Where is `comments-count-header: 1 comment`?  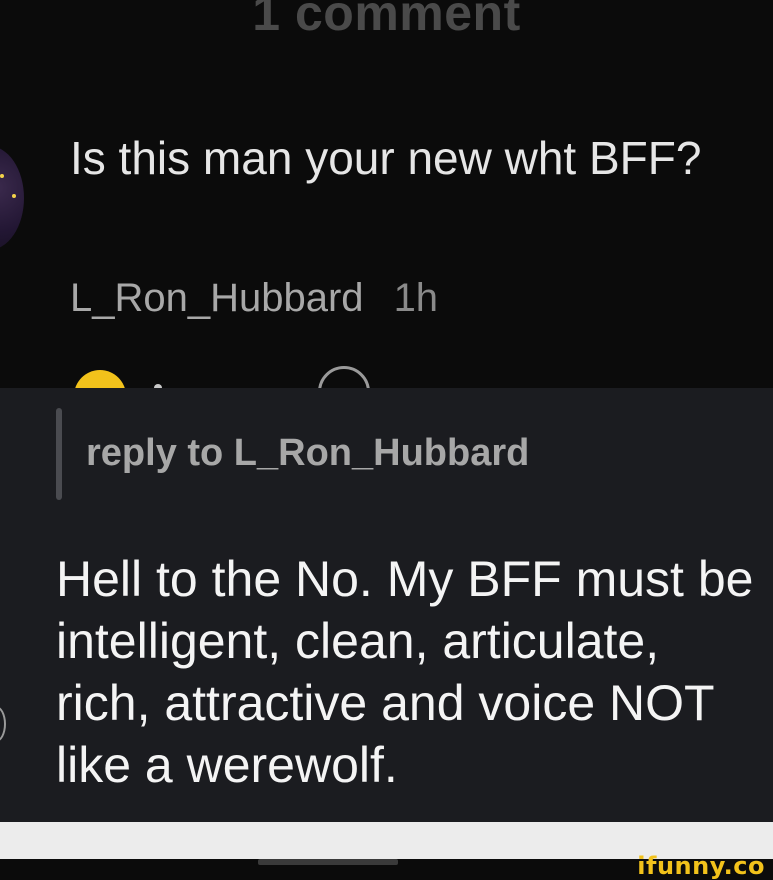 comments-count-header: 1 comment is located at coordinates (386, 20).